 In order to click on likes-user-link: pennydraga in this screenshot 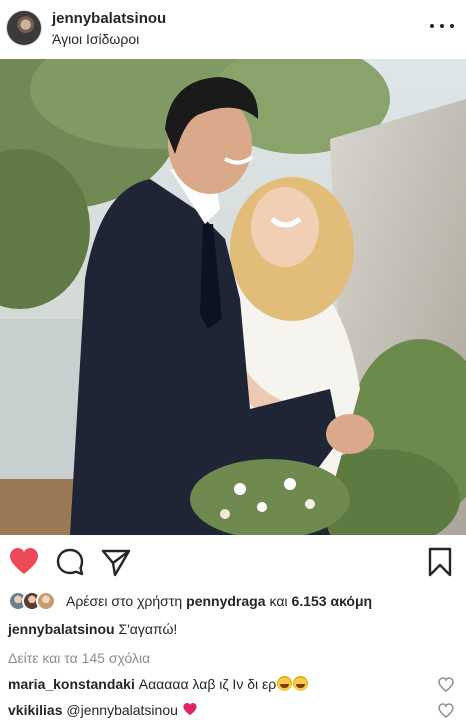, I will do `click(225, 601)`.